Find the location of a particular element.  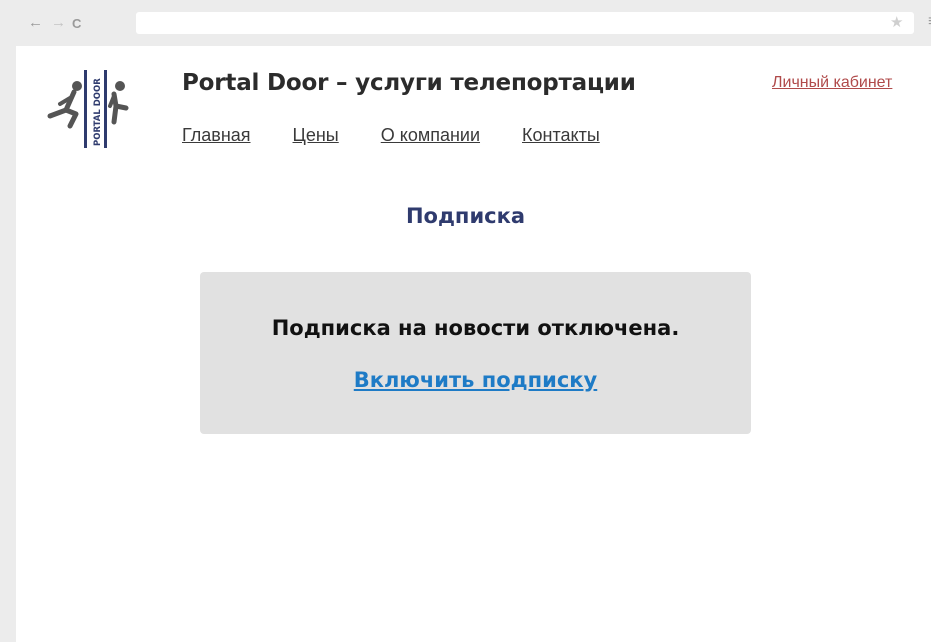

browser-frame is located at coordinates (8, 321).